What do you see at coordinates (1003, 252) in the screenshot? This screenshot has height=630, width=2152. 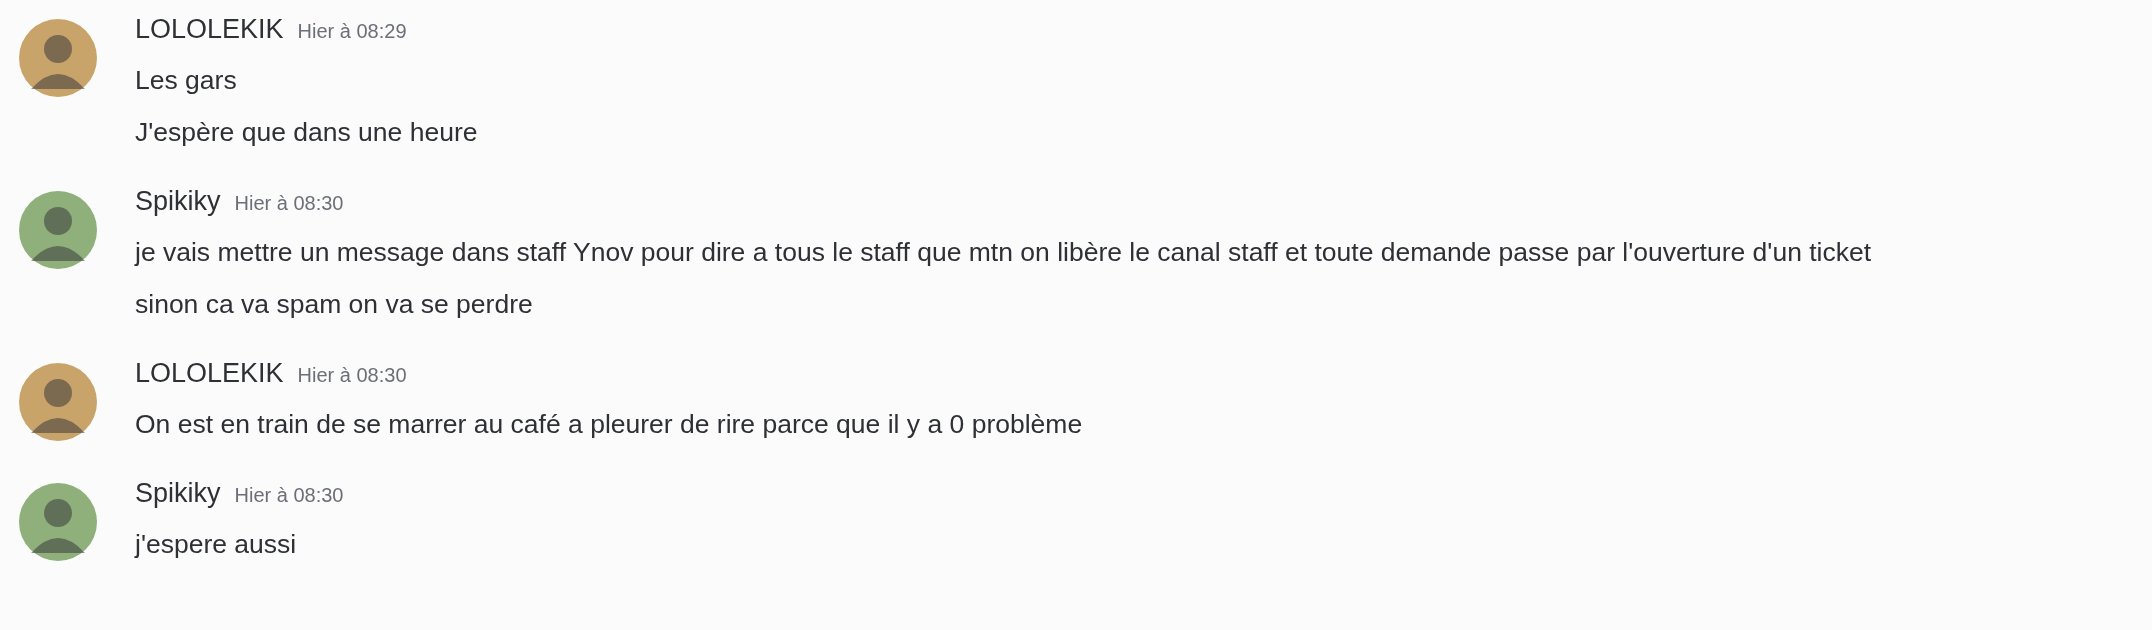 I see `message-text: je vais mettre un message dans staff Ynov pour dire a tous le staff que mtn on libère le canal staff et toute demande passe par l'ouverture d'un ticket` at bounding box center [1003, 252].